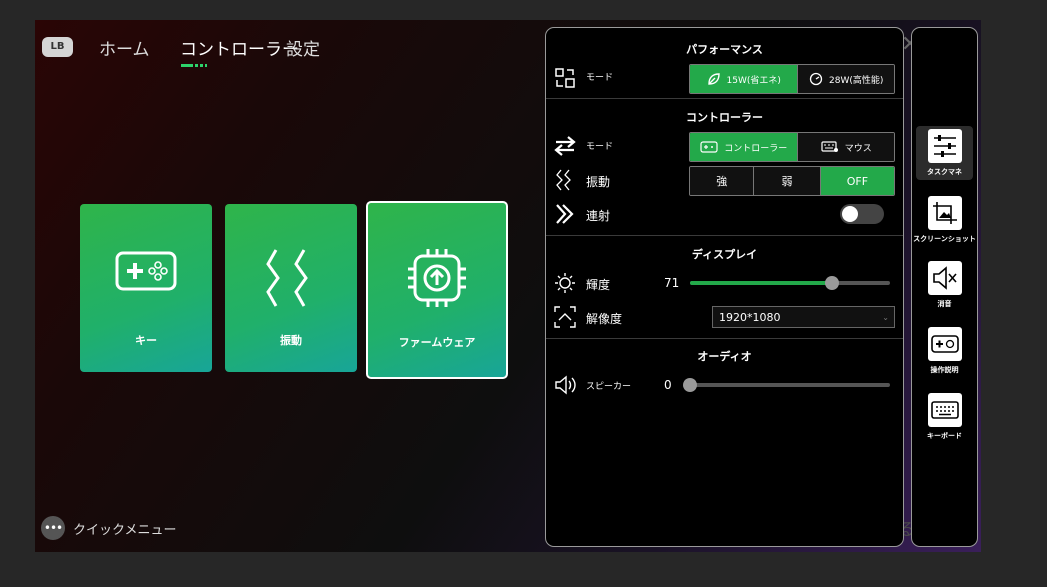 This screenshot has width=1047, height=587. I want to click on performance-mode-icon, so click(565, 78).